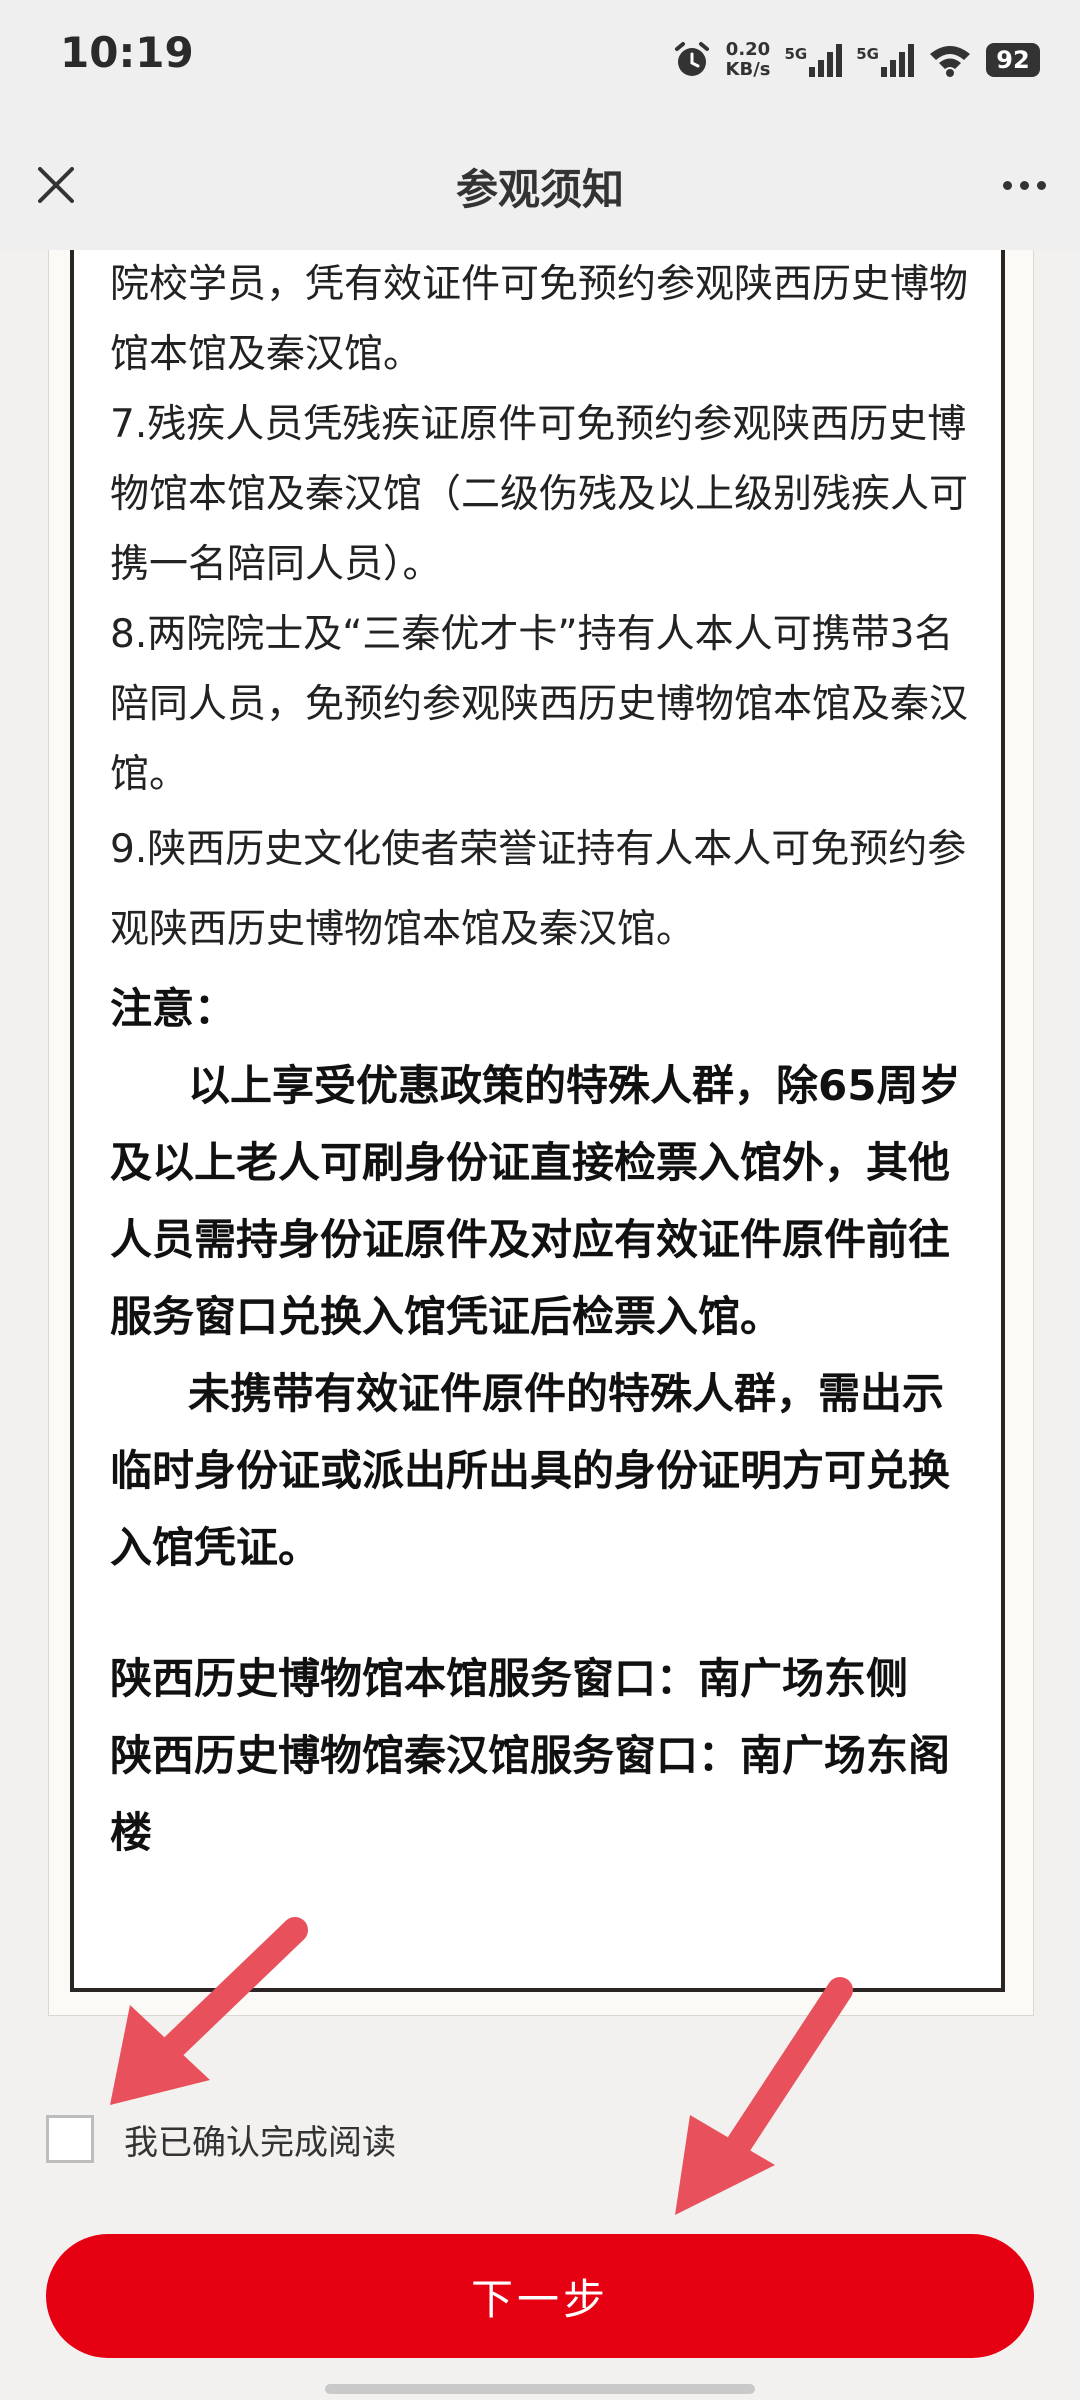  Describe the element at coordinates (748, 49) in the screenshot. I see `net-speed-value: 0.20` at that location.